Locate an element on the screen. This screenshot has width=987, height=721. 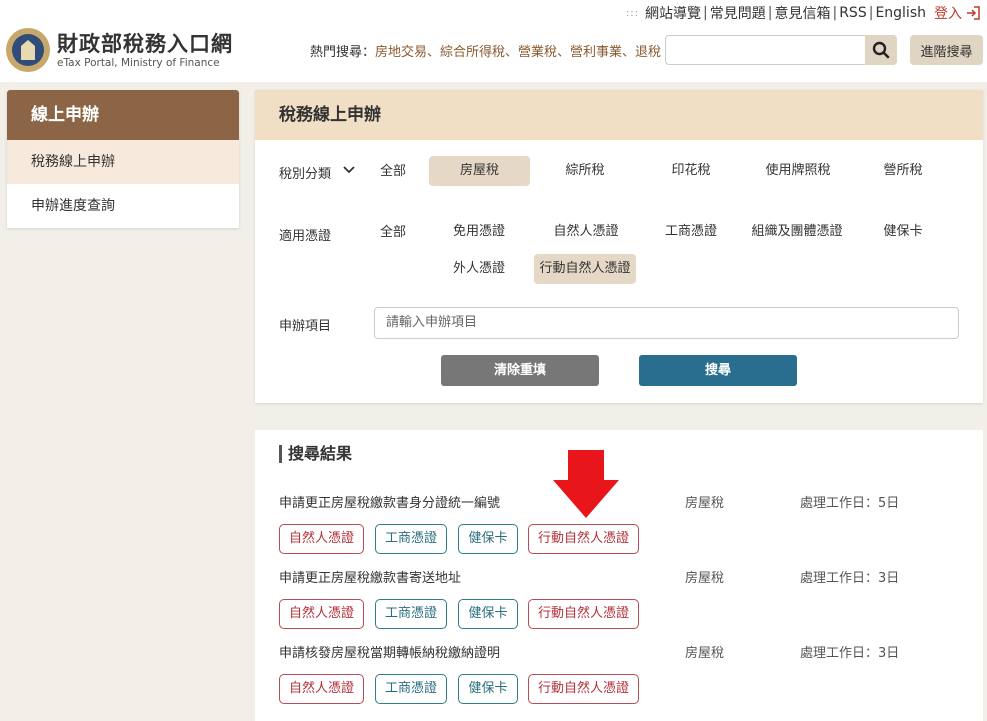
hot-search: 熱門搜尋：房地交易、綜合所得稅、營業稅、營利事業、退稅 is located at coordinates (485, 50).